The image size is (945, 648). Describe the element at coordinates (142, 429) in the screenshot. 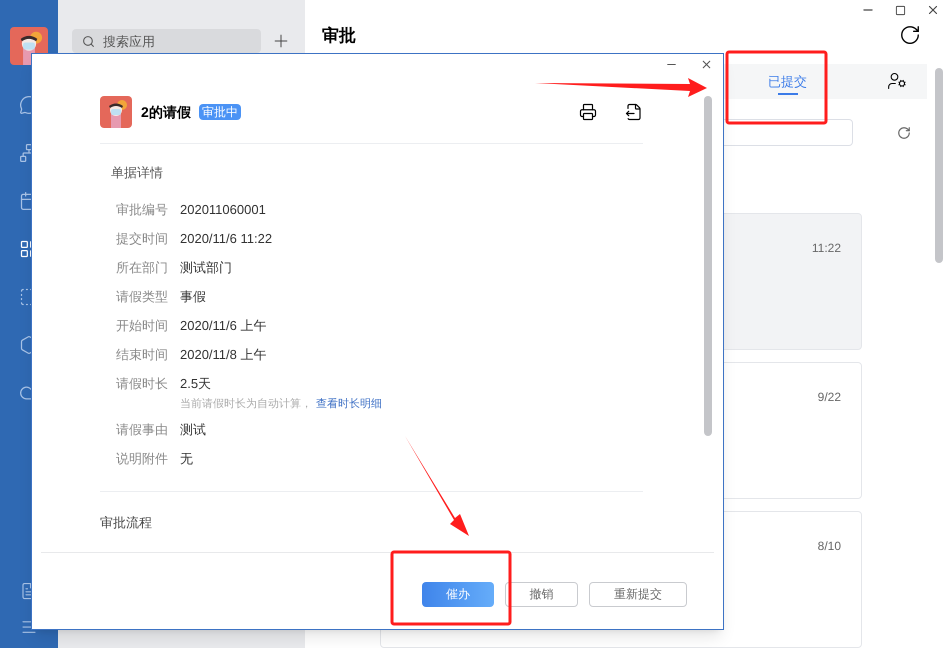

I see `field-label: 请假事由` at that location.